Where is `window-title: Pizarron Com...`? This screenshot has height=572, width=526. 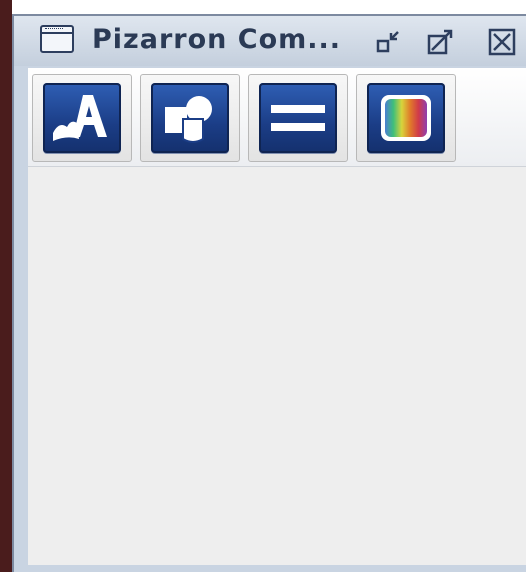 window-title: Pizarron Com... is located at coordinates (217, 39).